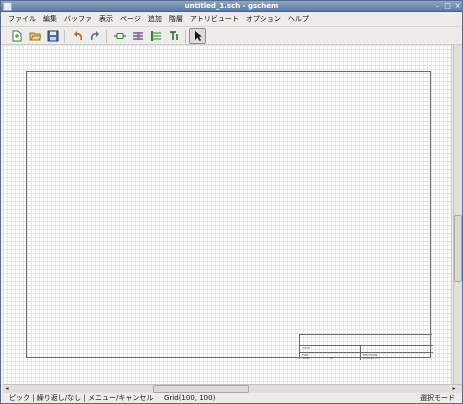 The height and width of the screenshot is (404, 463). I want to click on open-folder-icon, so click(35, 36).